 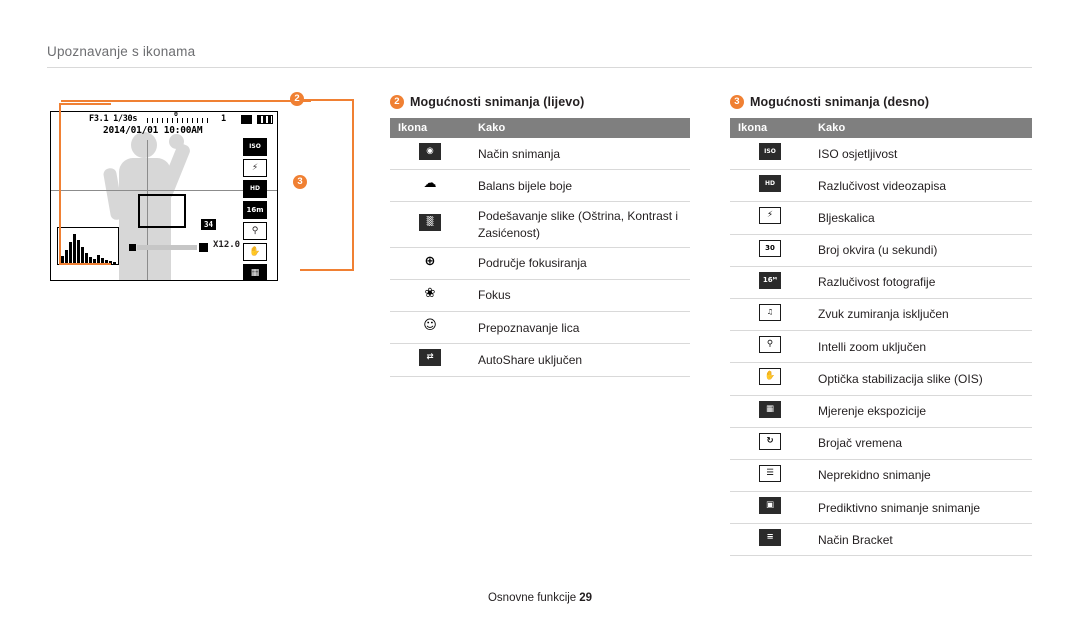 I want to click on table-row: 16ᴹ Razlučivost fotografije, so click(x=881, y=282).